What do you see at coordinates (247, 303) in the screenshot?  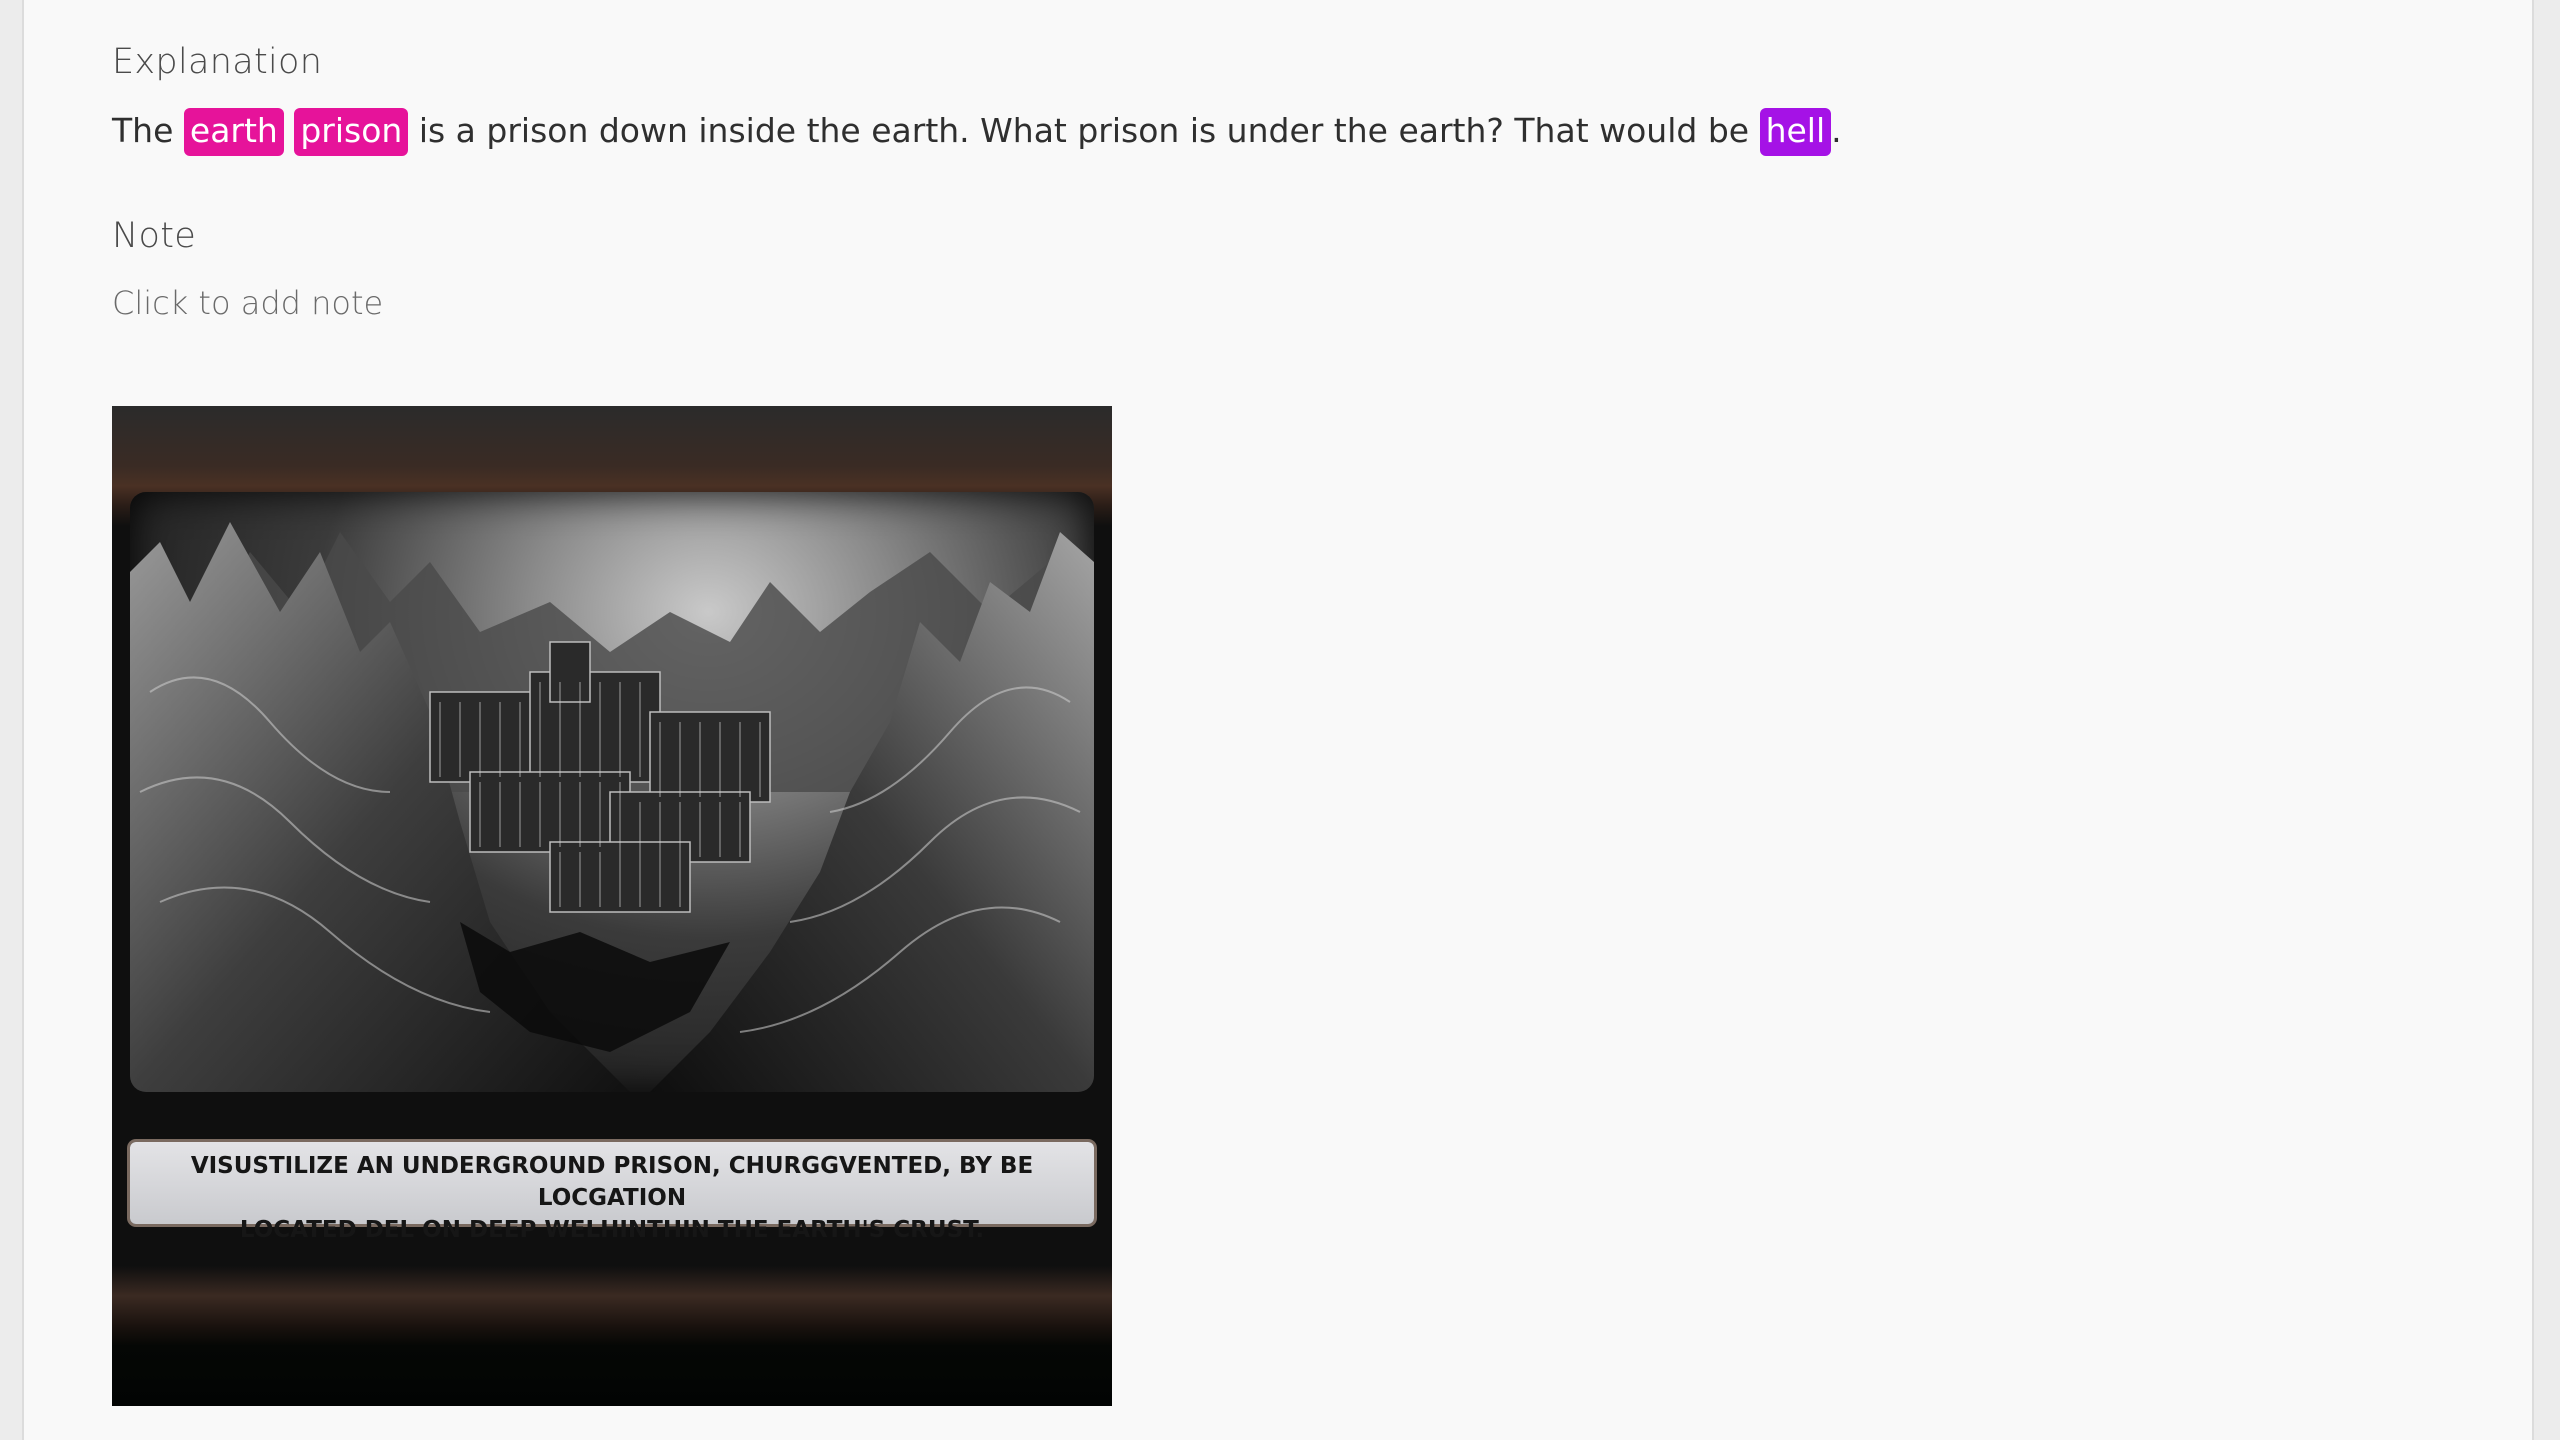 I see `add-note-field: Click to add note` at bounding box center [247, 303].